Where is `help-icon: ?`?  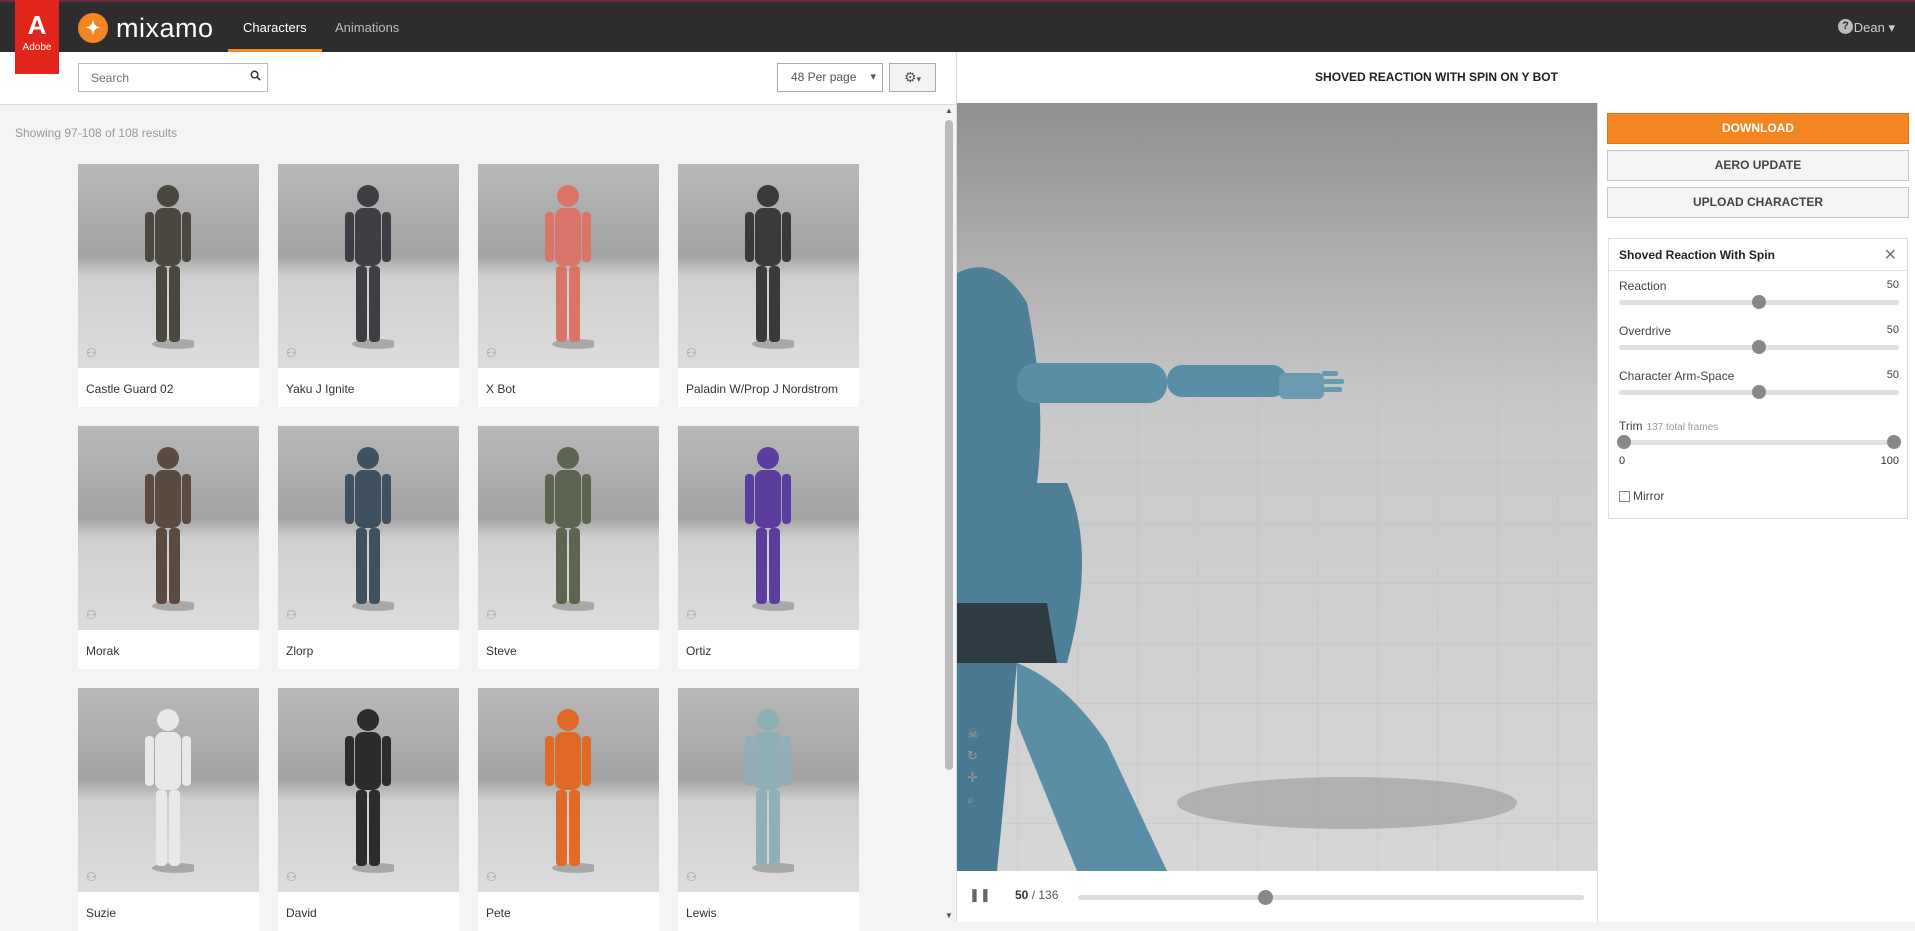 help-icon: ? is located at coordinates (1845, 26).